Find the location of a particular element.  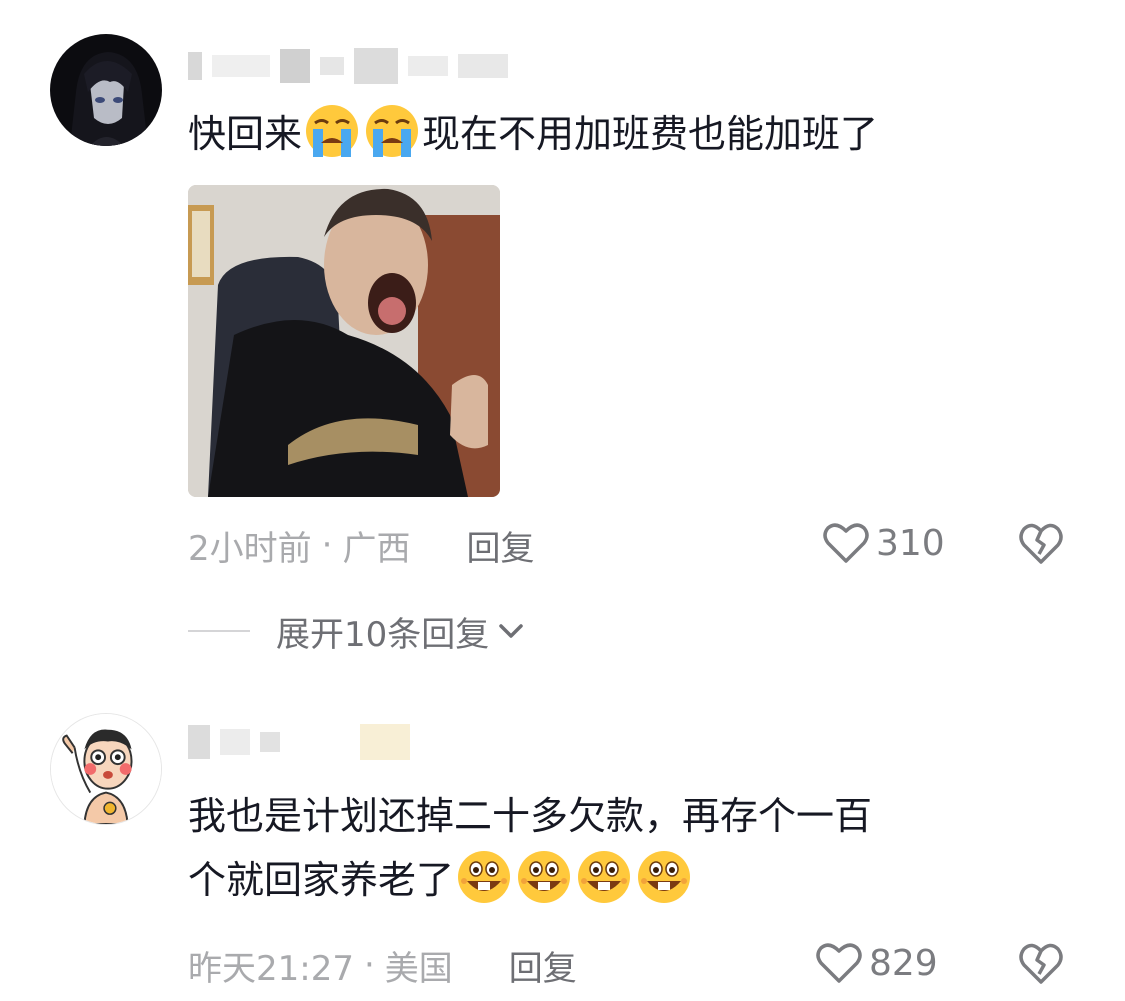

comment-image is located at coordinates (344, 341).